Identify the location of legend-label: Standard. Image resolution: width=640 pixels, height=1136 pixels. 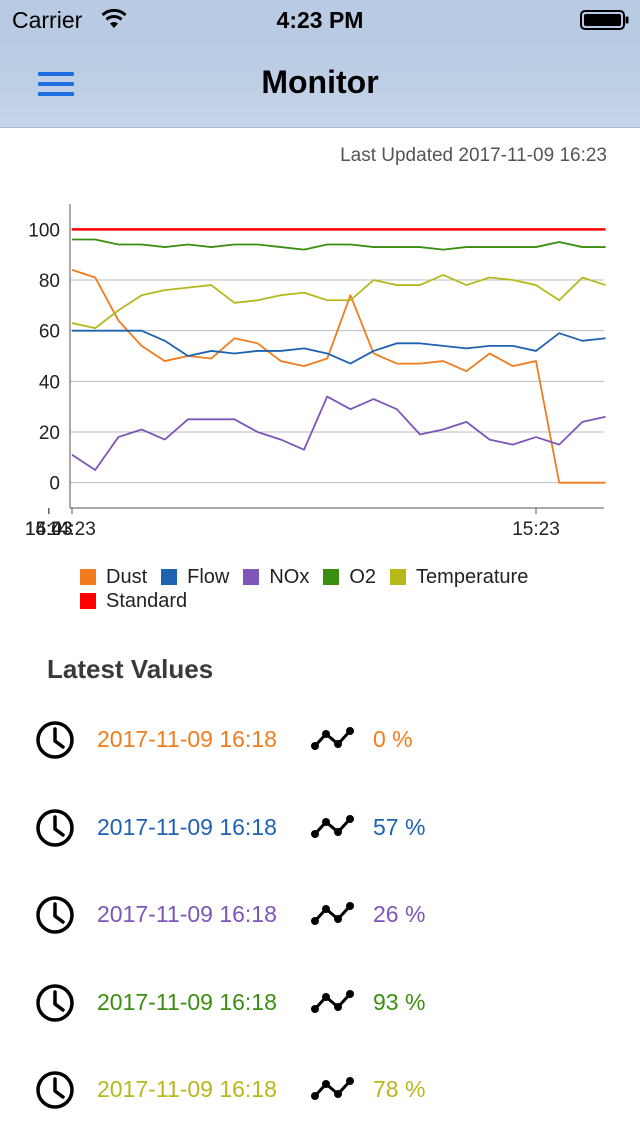
(147, 600).